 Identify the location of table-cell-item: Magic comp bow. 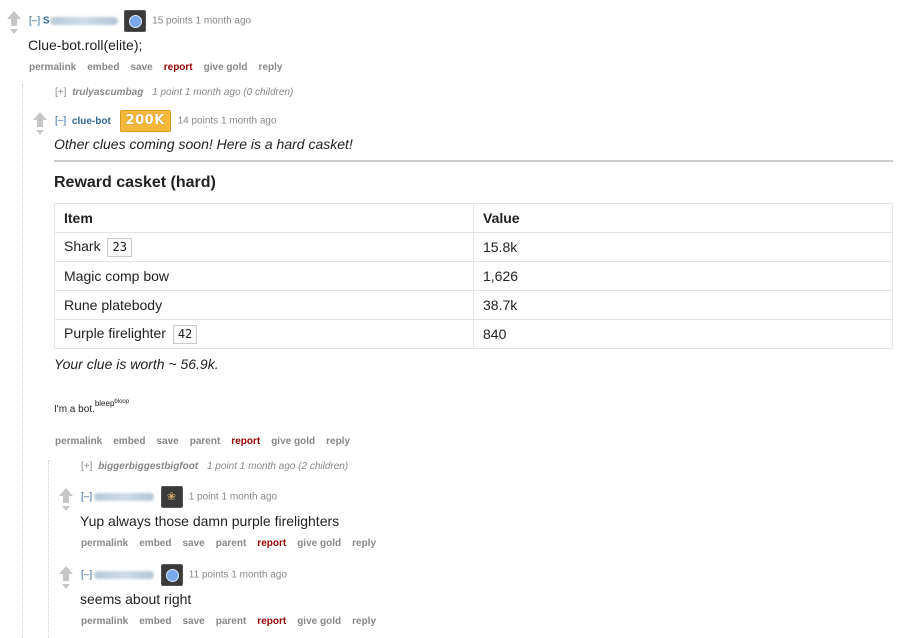
(264, 276).